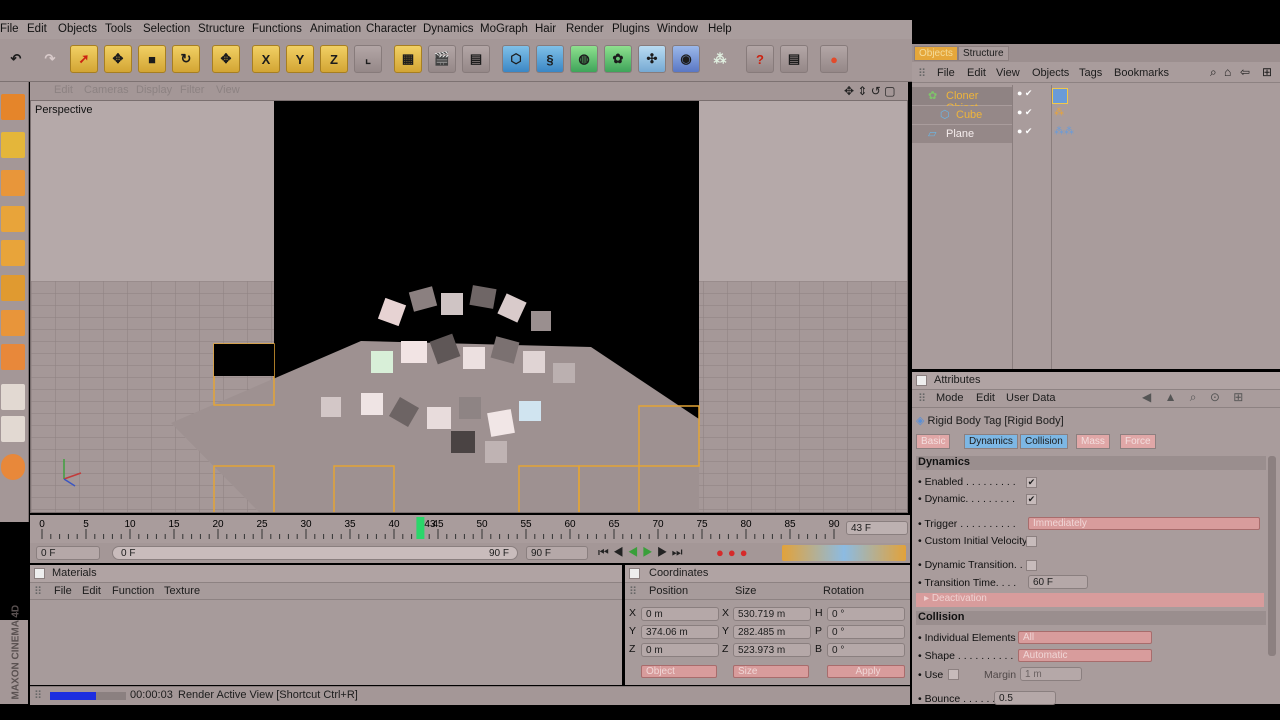 Image resolution: width=1280 pixels, height=720 pixels. What do you see at coordinates (962, 100) in the screenshot?
I see `object-row-cloner: ✿ Cloner Object` at bounding box center [962, 100].